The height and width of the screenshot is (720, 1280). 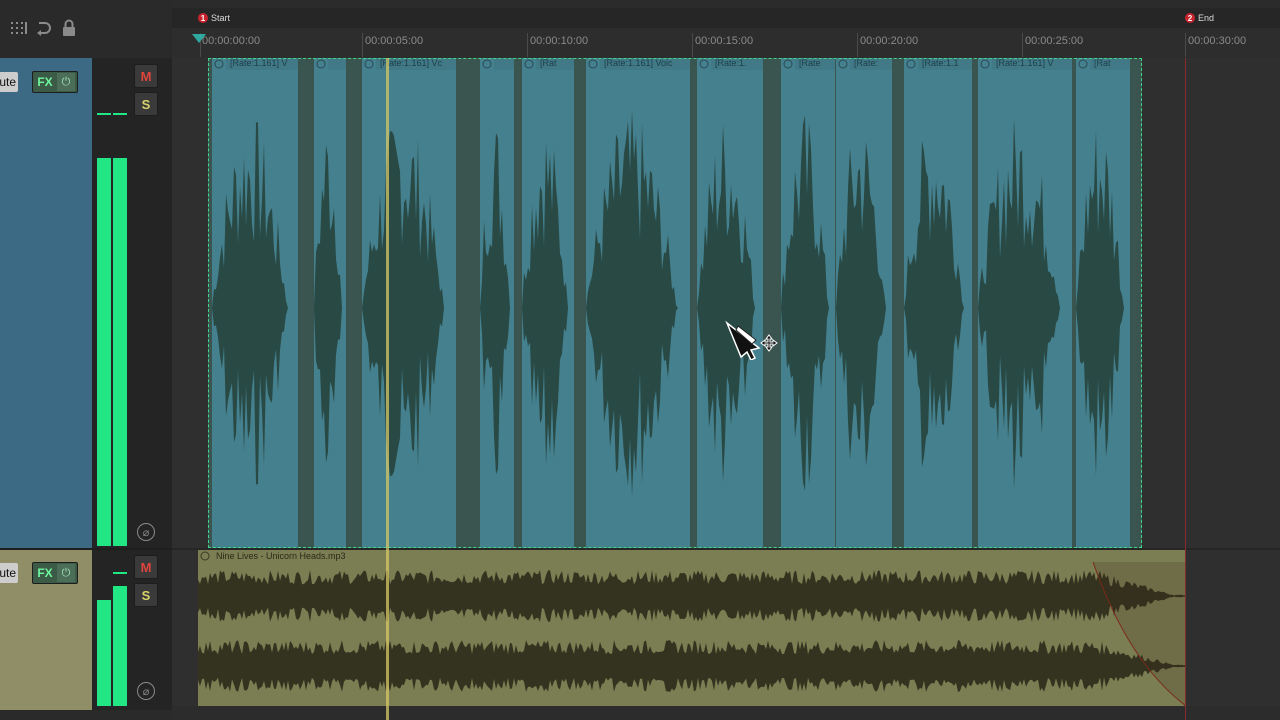 I want to click on ruler-label: 00:00:05:00, so click(x=394, y=41).